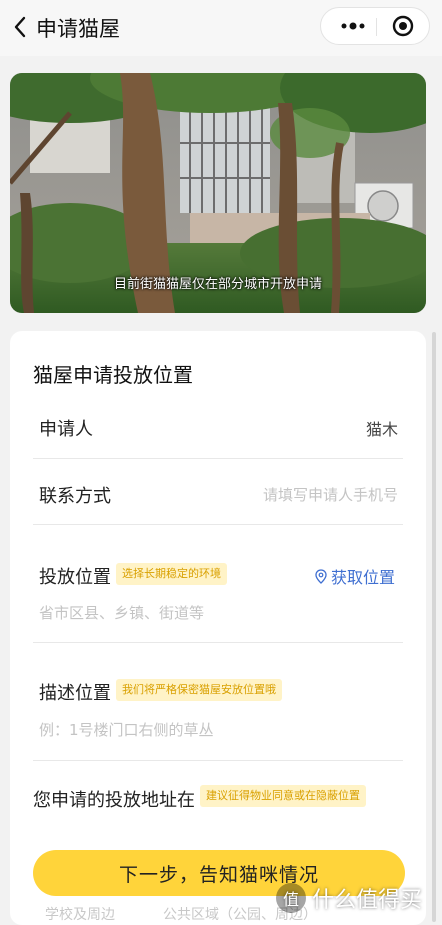 The width and height of the screenshot is (442, 925). Describe the element at coordinates (321, 576) in the screenshot. I see `location-pin-icon` at that location.